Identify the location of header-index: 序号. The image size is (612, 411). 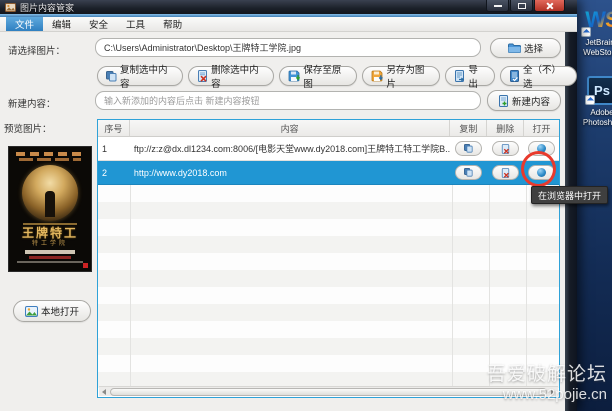
(114, 128).